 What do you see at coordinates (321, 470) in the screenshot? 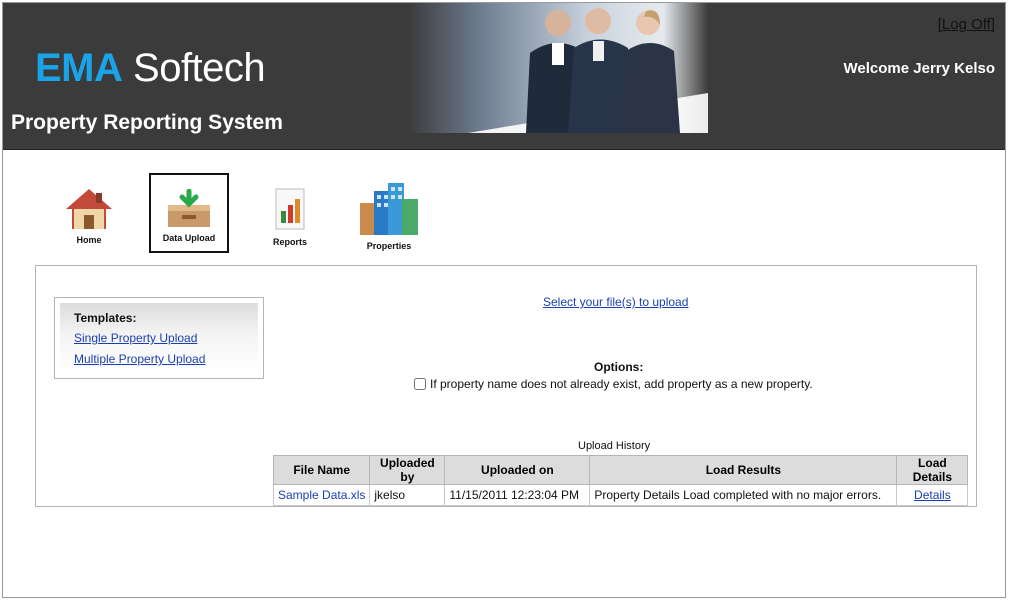
I see `col-file-name: File Name` at bounding box center [321, 470].